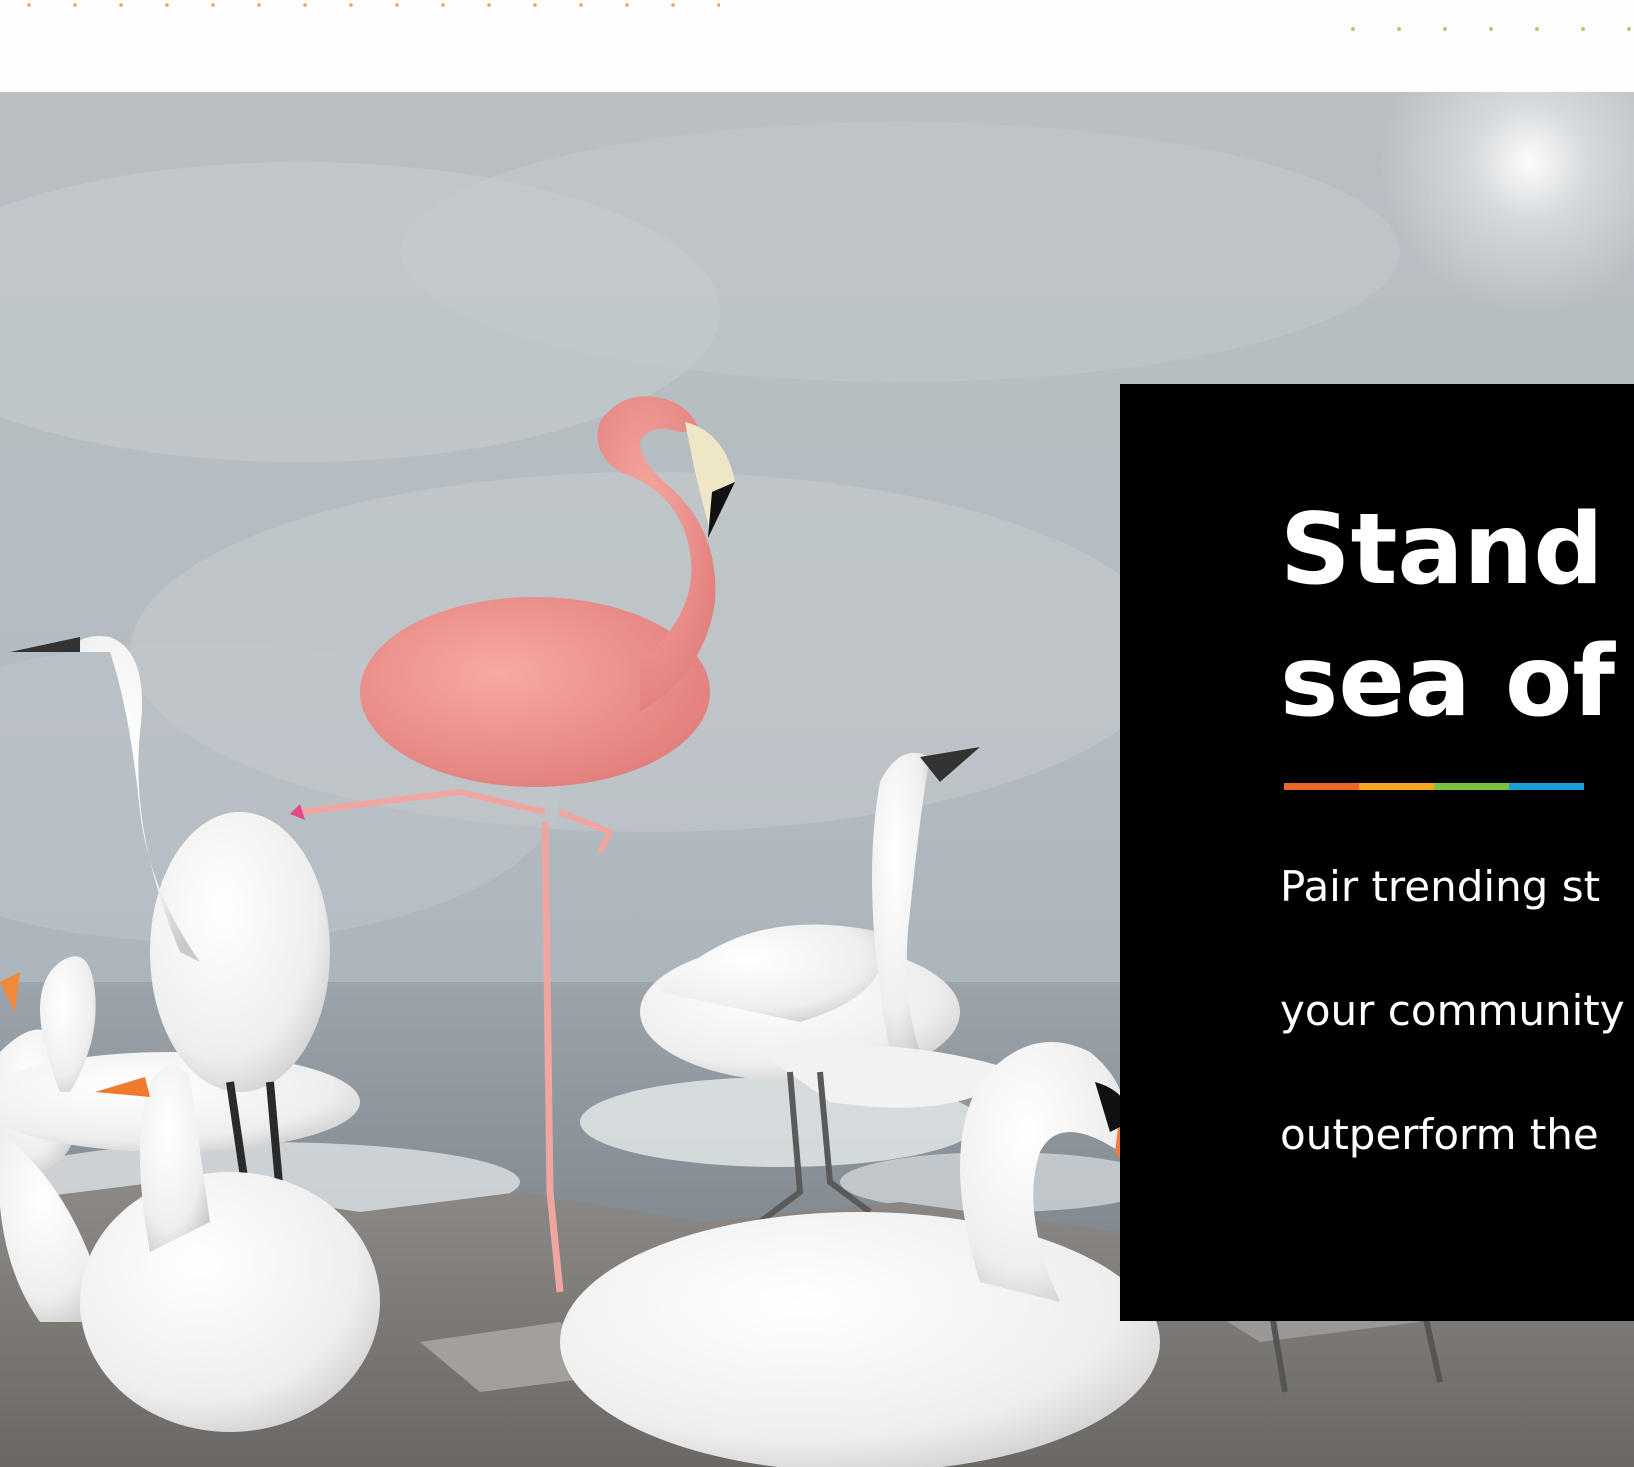 The image size is (1634, 1467). I want to click on orange-dot-pattern, so click(360, 5).